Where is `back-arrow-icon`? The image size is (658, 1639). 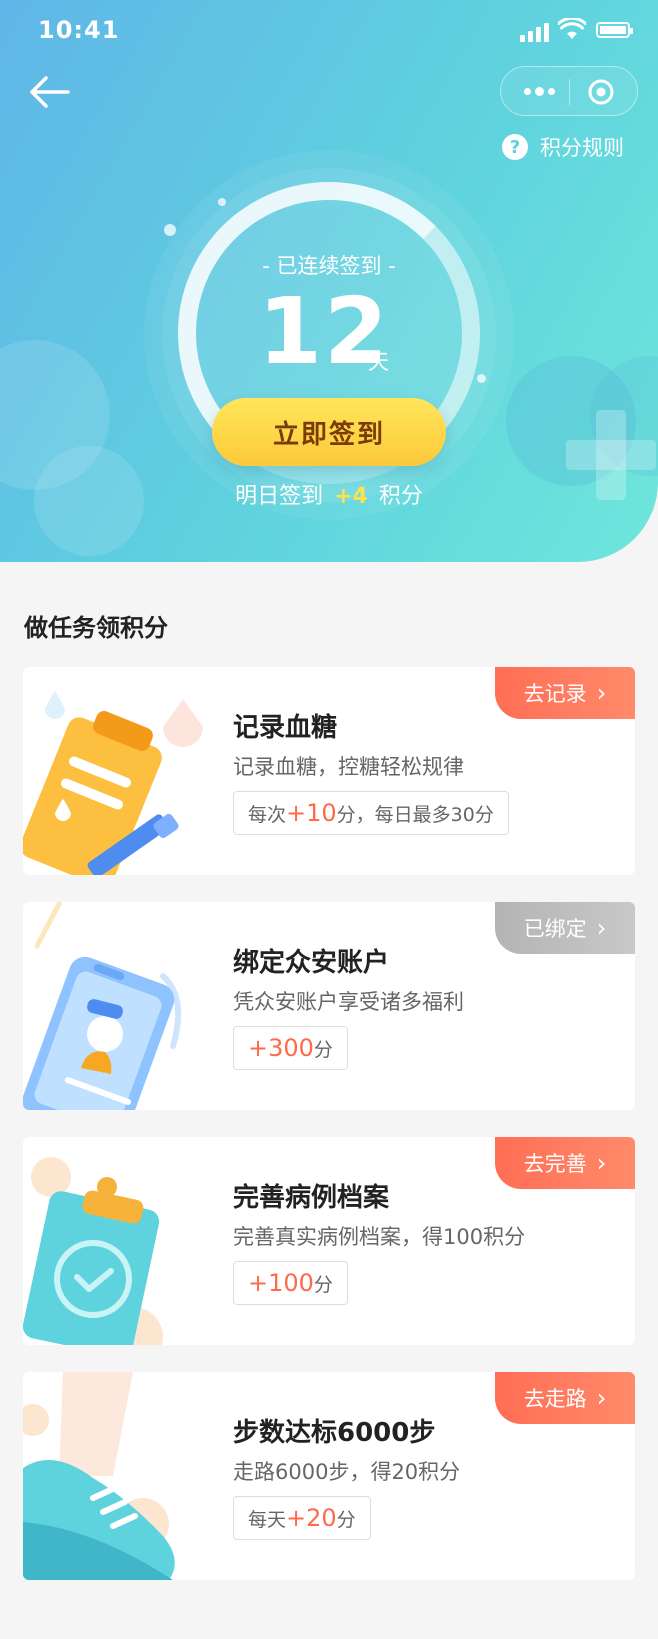
back-arrow-icon is located at coordinates (50, 92).